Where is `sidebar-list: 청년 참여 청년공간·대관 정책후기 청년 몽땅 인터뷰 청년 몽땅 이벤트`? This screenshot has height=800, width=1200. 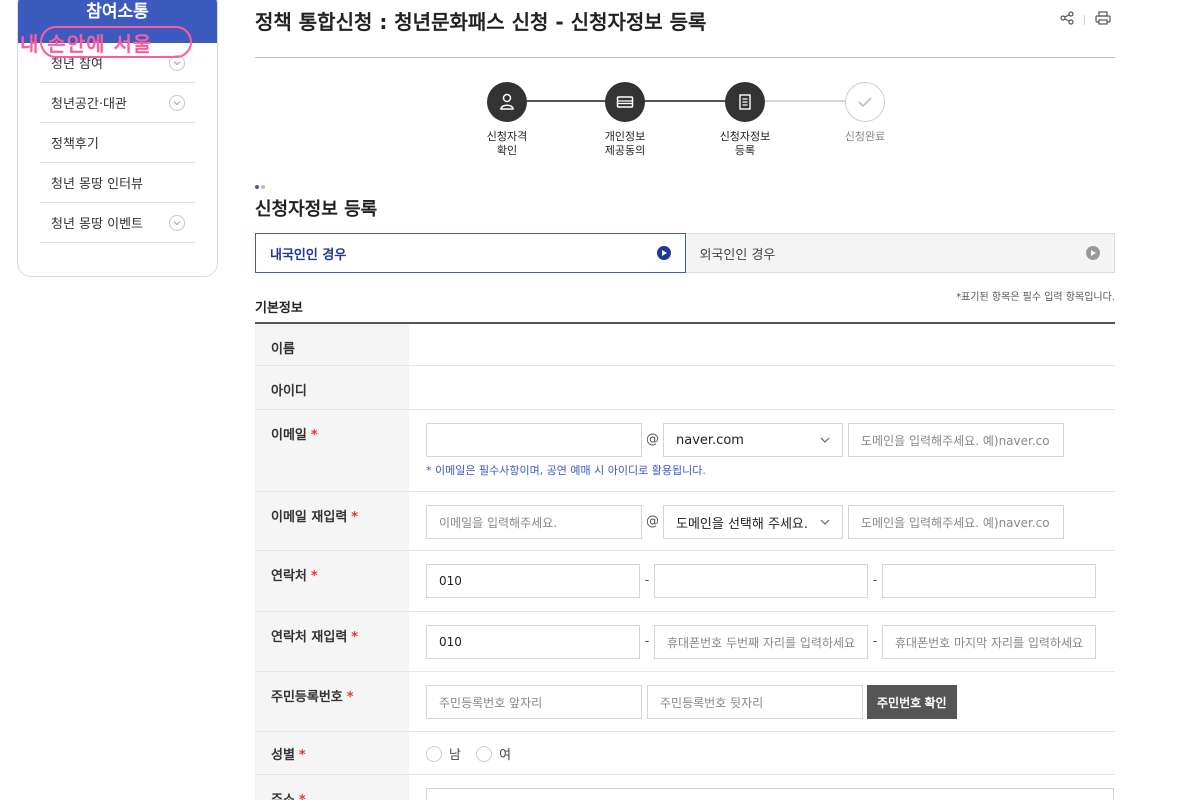 sidebar-list: 청년 참여 청년공간·대관 정책후기 청년 몽땅 인터뷰 청년 몽땅 이벤트 is located at coordinates (117, 143).